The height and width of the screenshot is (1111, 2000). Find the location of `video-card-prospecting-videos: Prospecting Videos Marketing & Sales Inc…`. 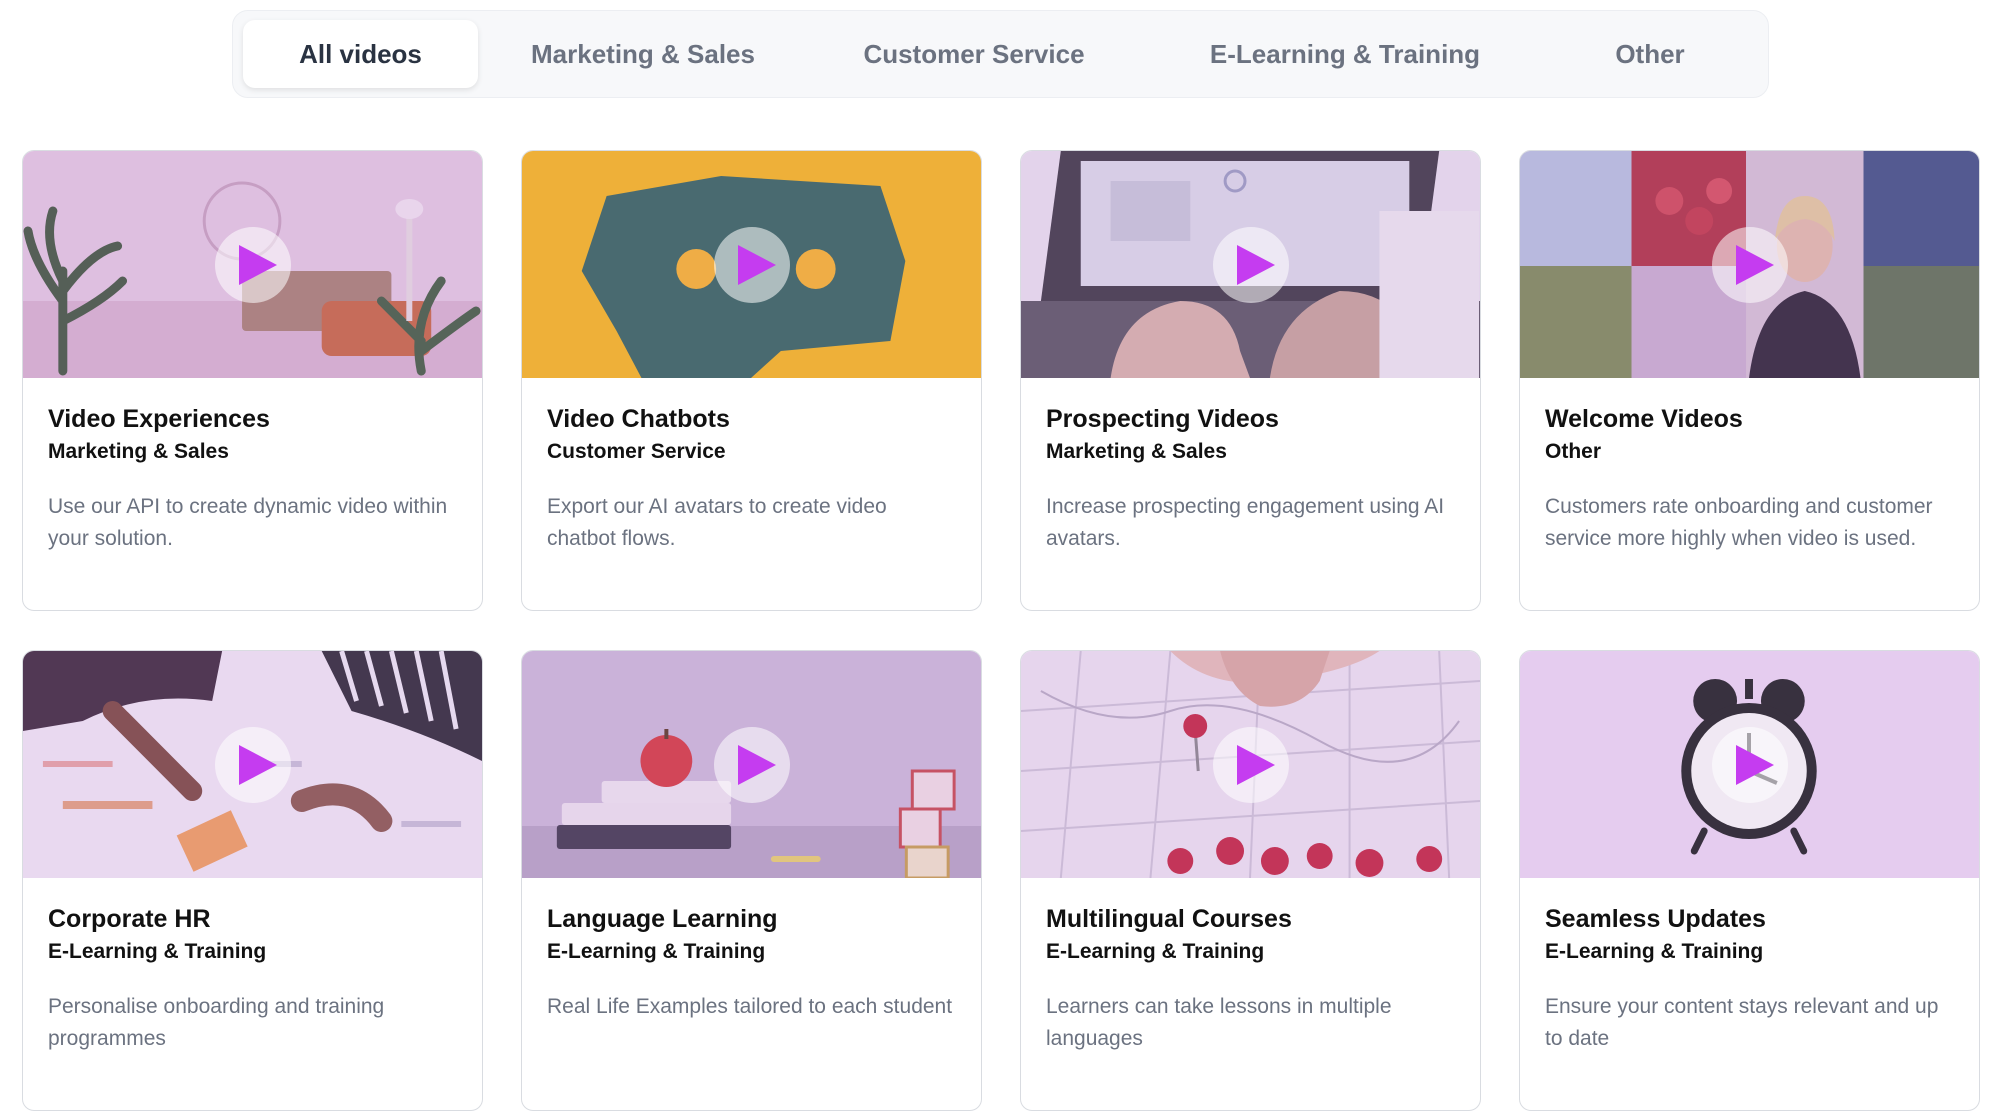

video-card-prospecting-videos: Prospecting Videos Marketing & Sales Inc… is located at coordinates (1250, 380).